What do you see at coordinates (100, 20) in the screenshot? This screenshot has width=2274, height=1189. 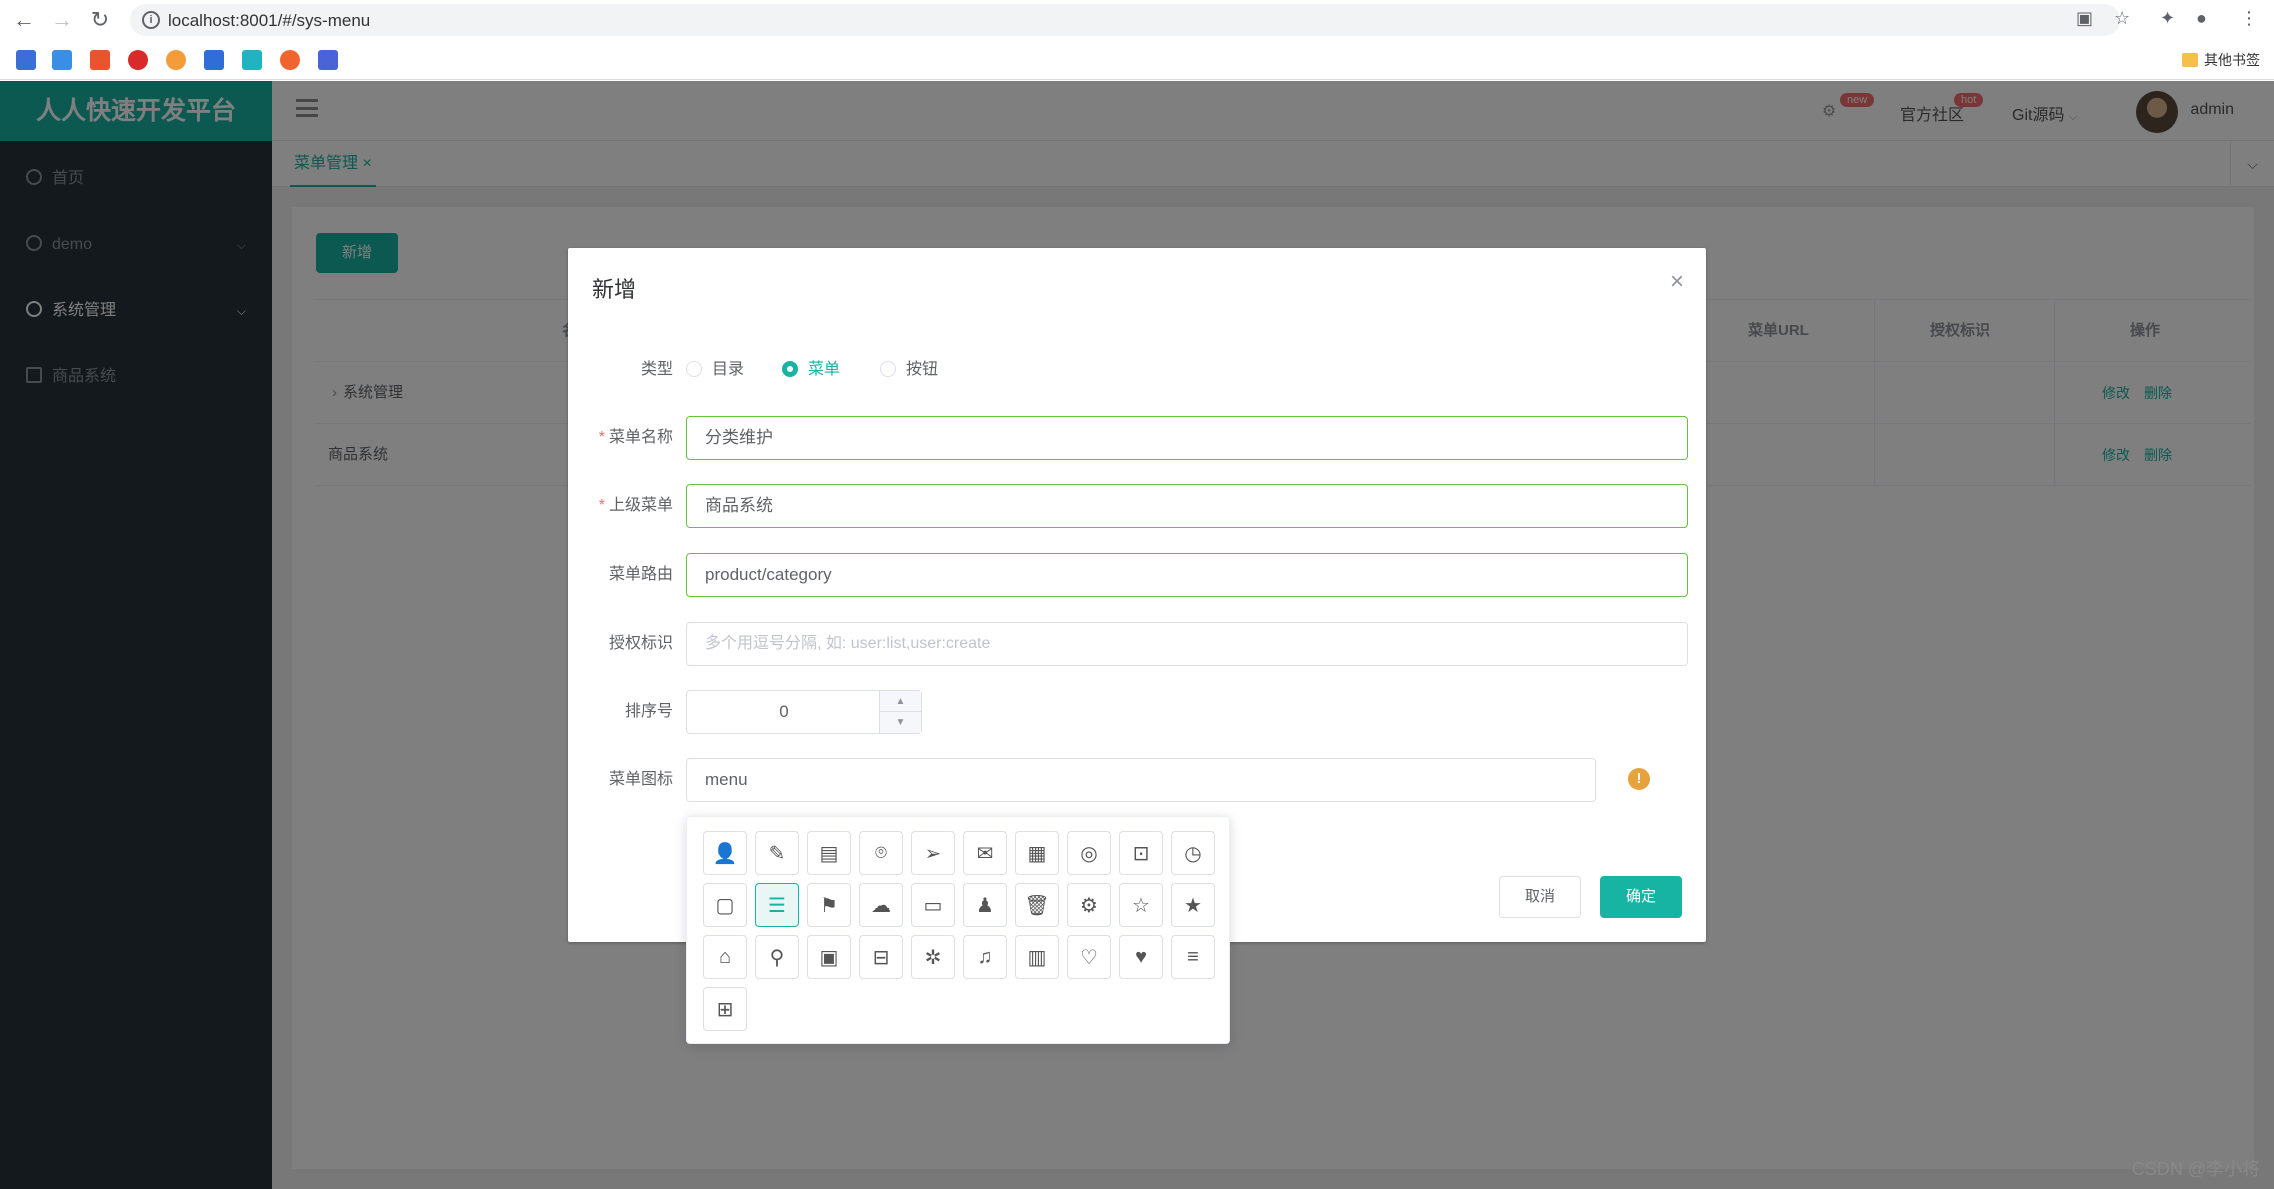 I see `reload-icon: ↻` at bounding box center [100, 20].